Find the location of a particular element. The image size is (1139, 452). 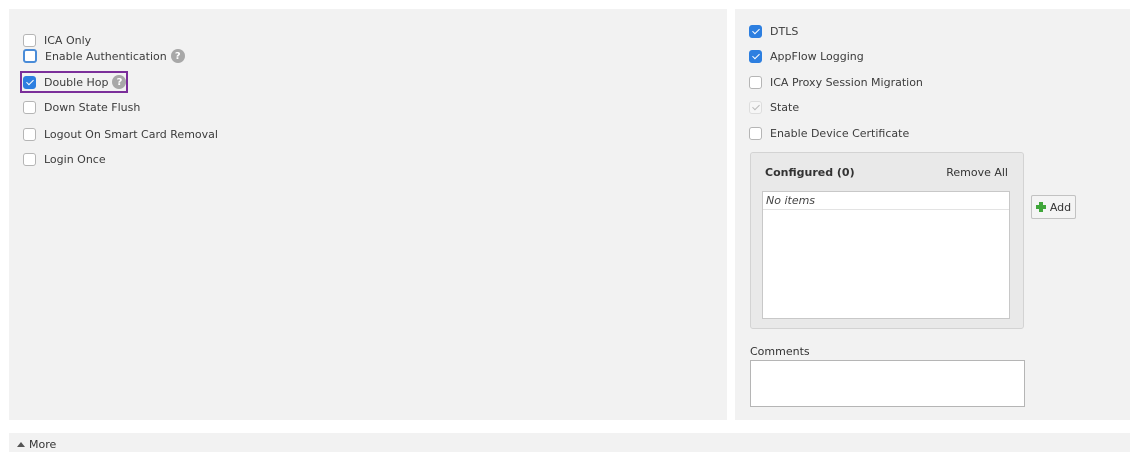

down-state-flush-label: Down State Flush is located at coordinates (92, 107).